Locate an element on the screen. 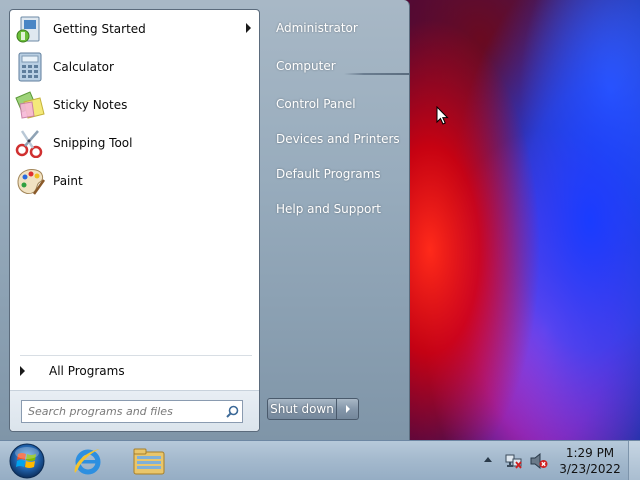  search-input is located at coordinates (122, 411).